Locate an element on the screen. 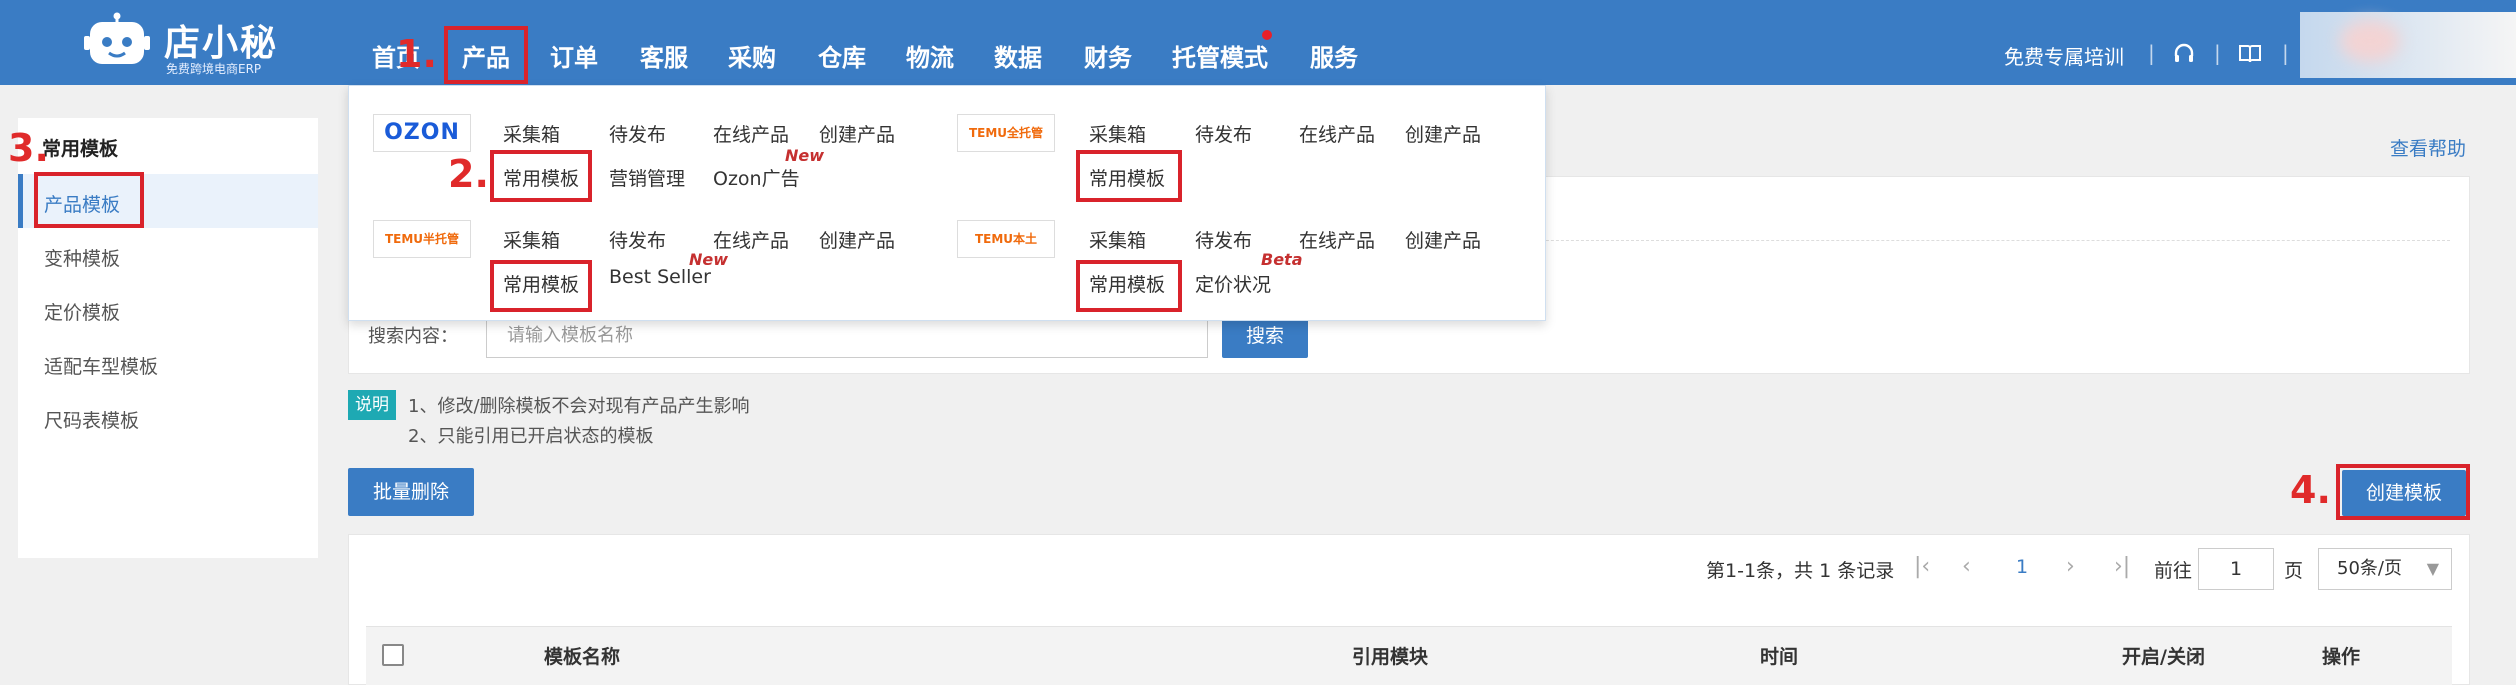 The height and width of the screenshot is (685, 2516). logo-name: 店小秘 is located at coordinates (221, 43).